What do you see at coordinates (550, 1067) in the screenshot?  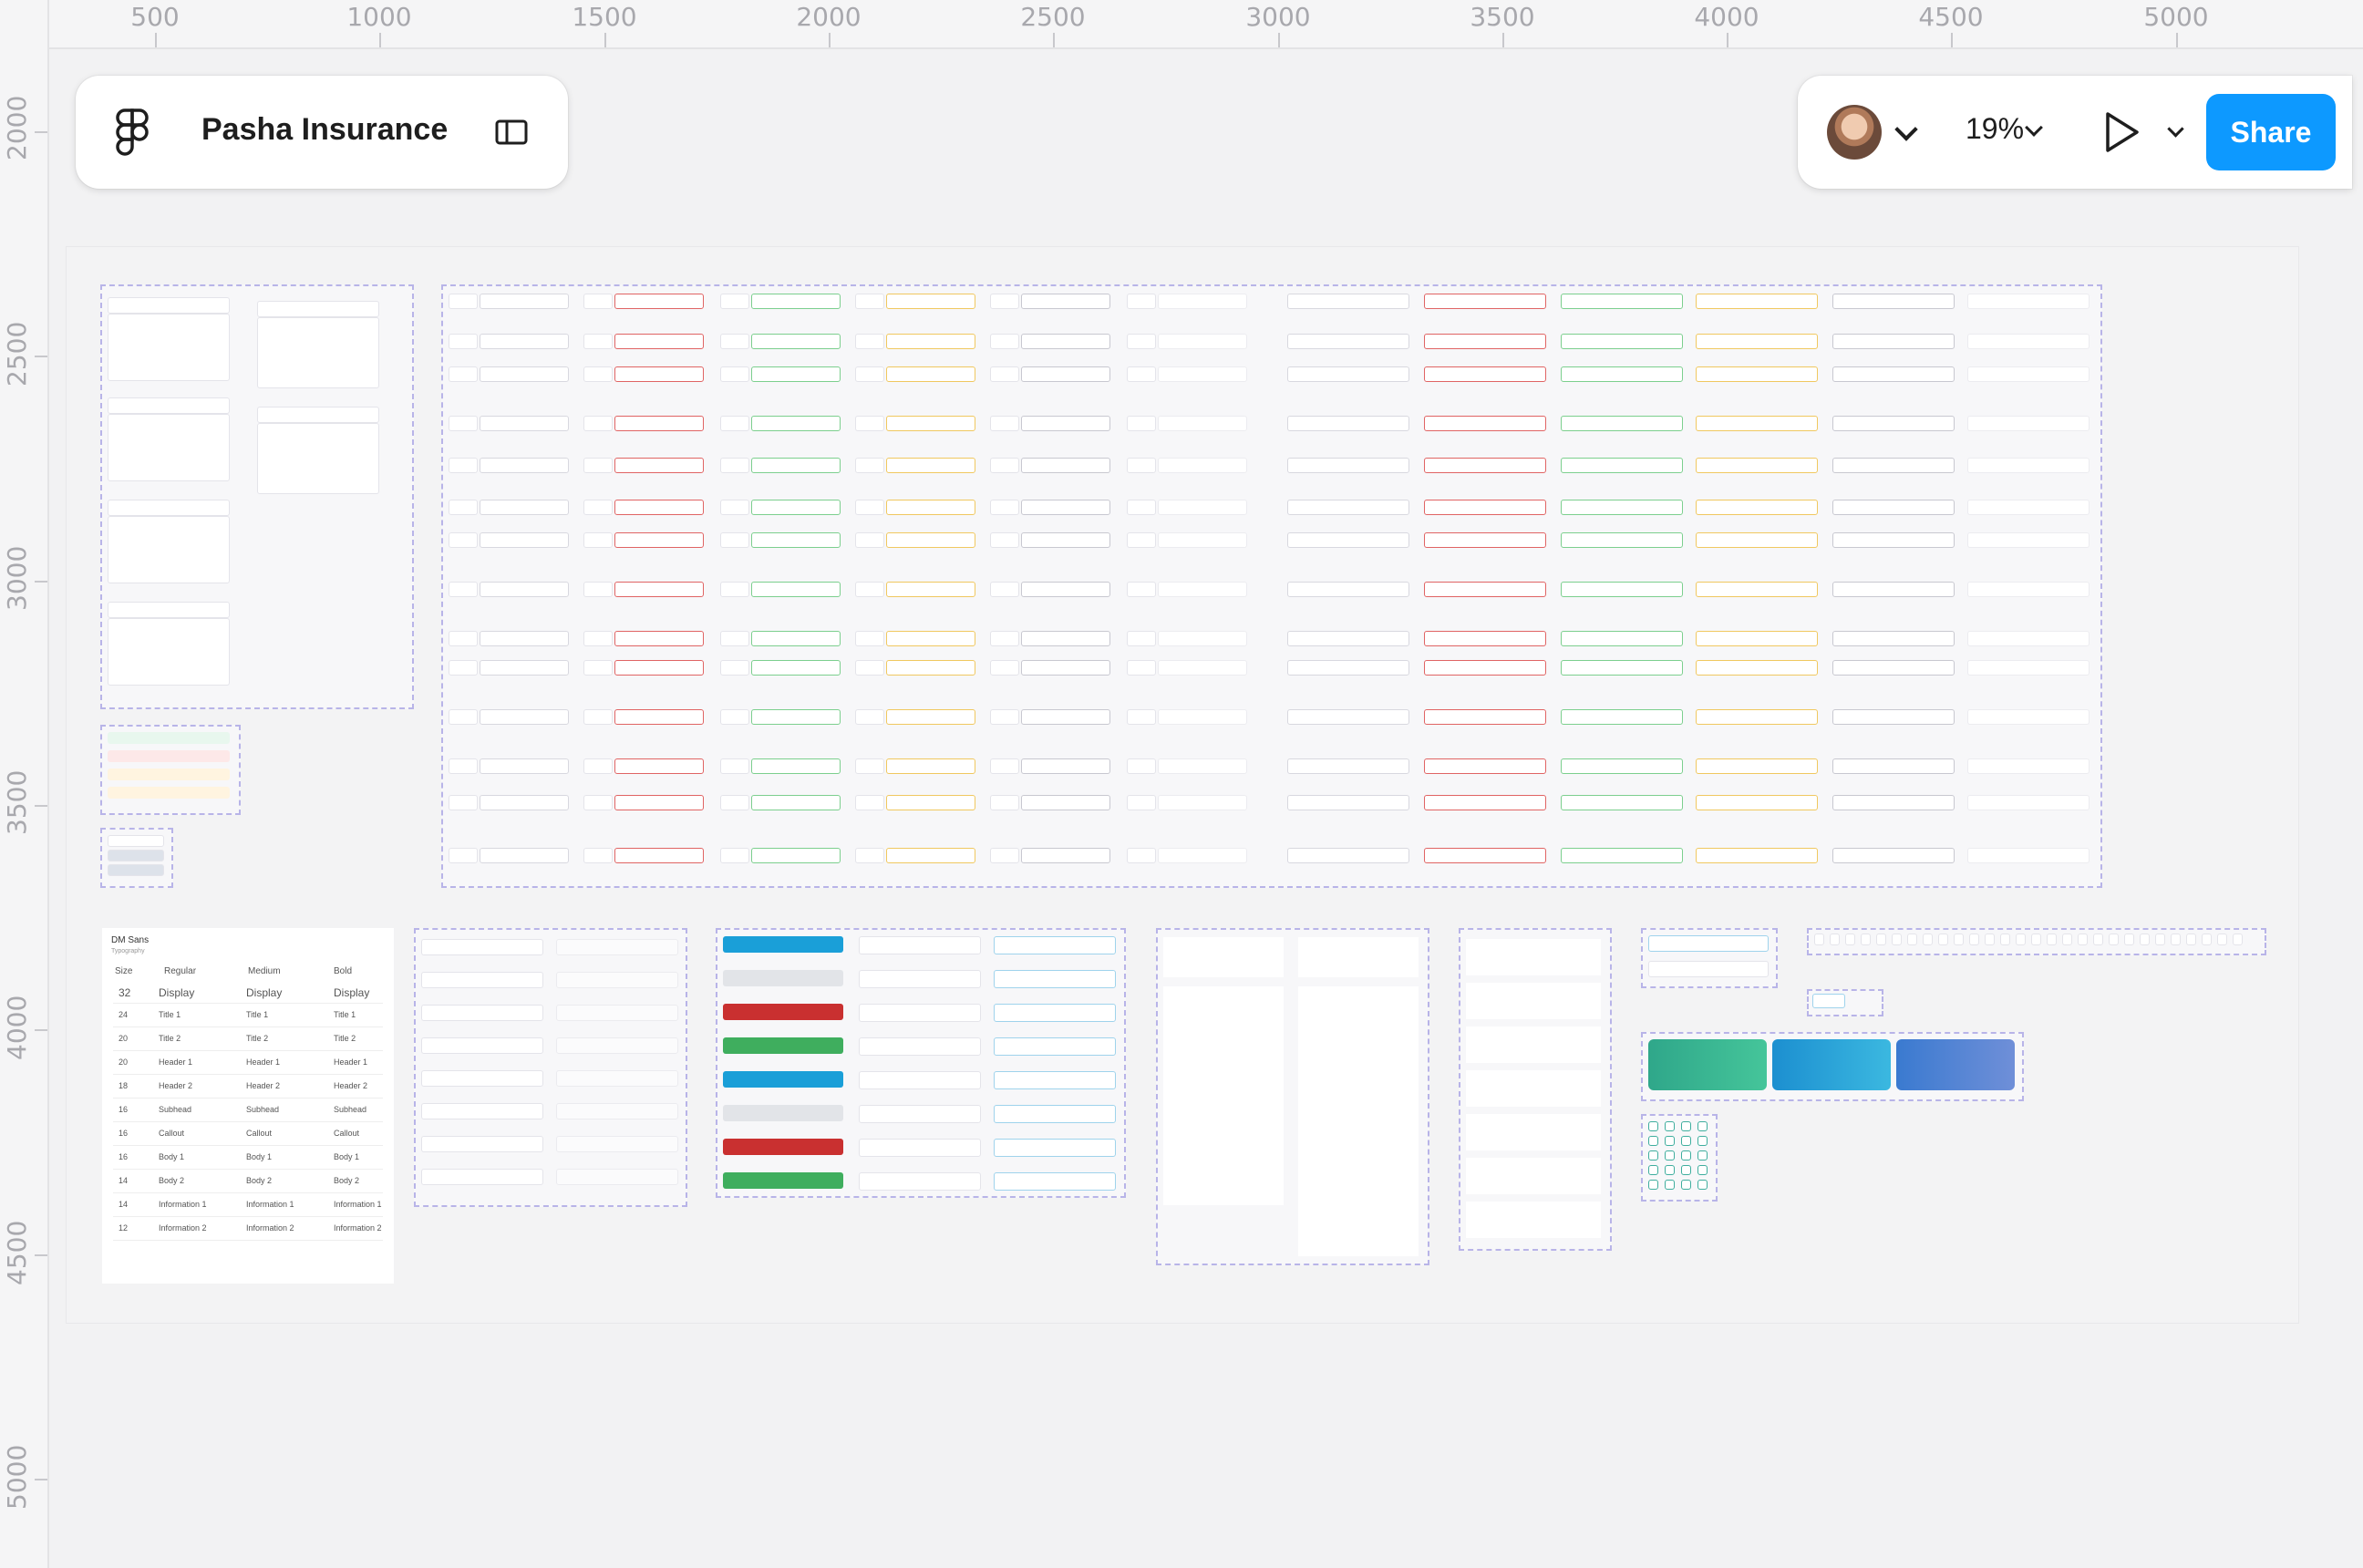 I see `selection-controls-frame` at bounding box center [550, 1067].